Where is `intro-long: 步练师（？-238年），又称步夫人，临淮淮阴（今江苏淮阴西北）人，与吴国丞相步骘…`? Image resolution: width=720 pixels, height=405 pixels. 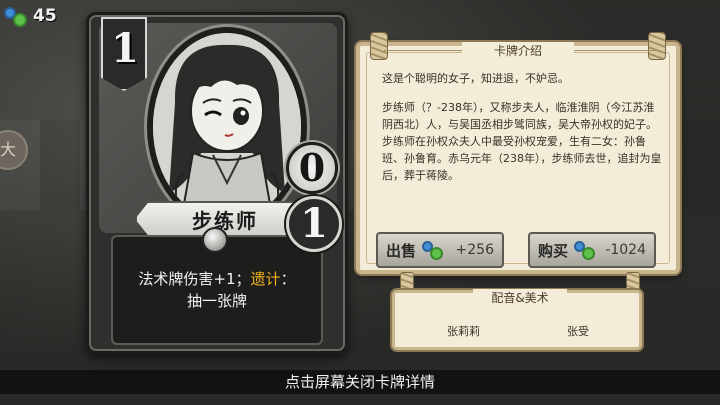 intro-long: 步练师（？-238年），又称步夫人，临淮淮阴（今江苏淮阴西北）人，与吴国丞相步骘… is located at coordinates (522, 141).